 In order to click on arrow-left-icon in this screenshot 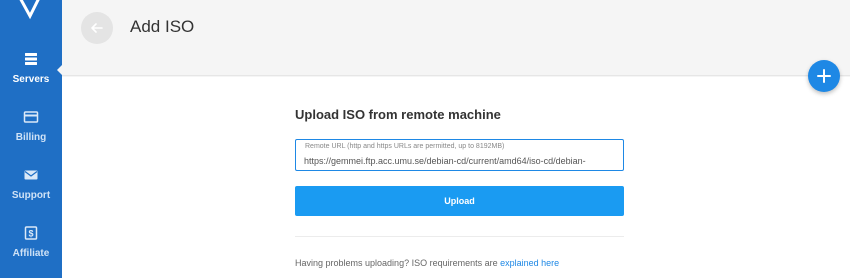, I will do `click(97, 28)`.